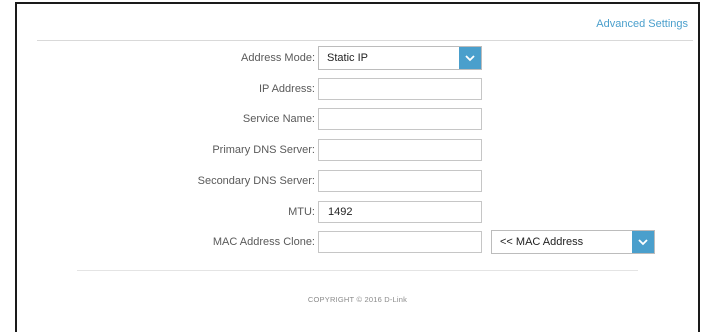  Describe the element at coordinates (278, 58) in the screenshot. I see `address-mode-label: Address Mode:` at that location.